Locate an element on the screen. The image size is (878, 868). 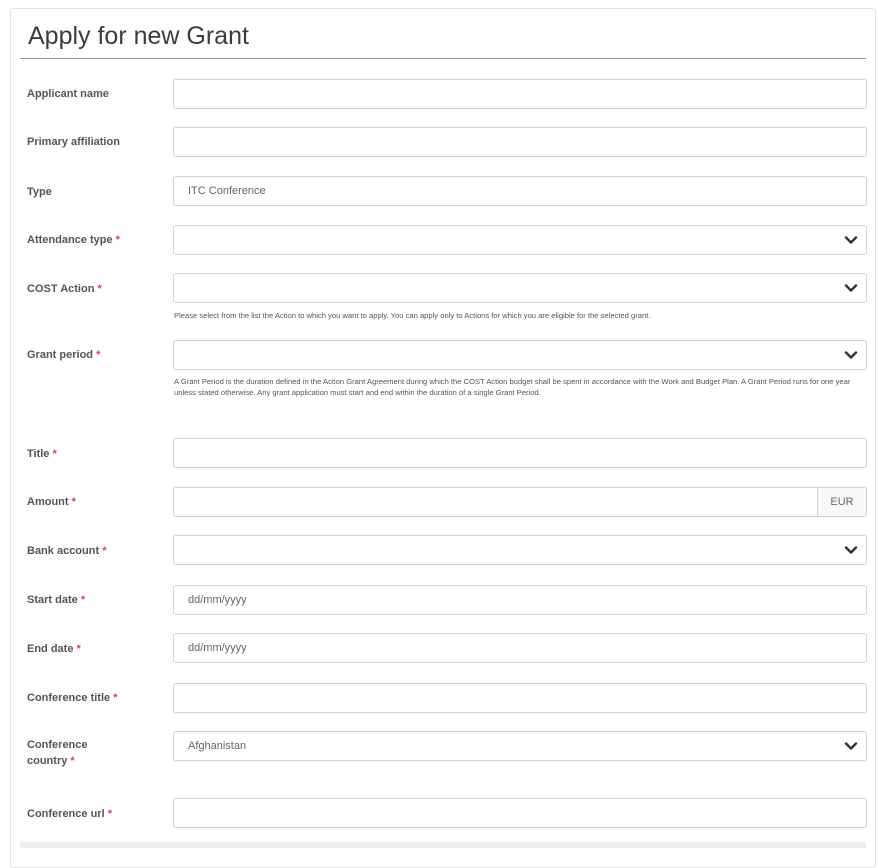
section-divider is located at coordinates (443, 845).